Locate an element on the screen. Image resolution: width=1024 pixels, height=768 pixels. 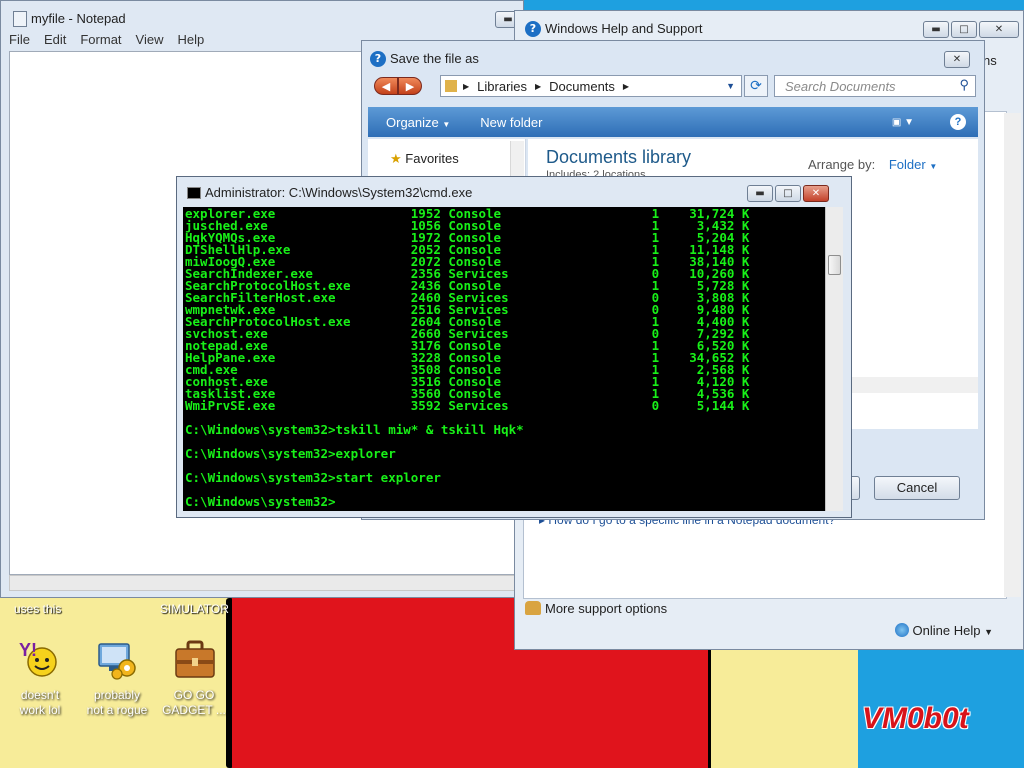
online-help-dropdown: Online Help ▼ is located at coordinates (943, 630).